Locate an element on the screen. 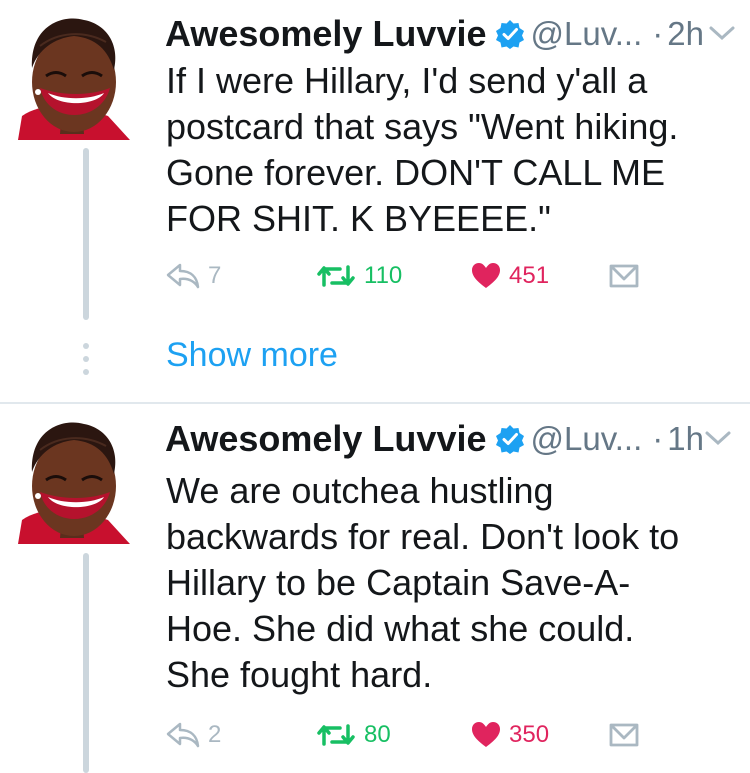  tweet-actions: 7 110 451 is located at coordinates (446, 276).